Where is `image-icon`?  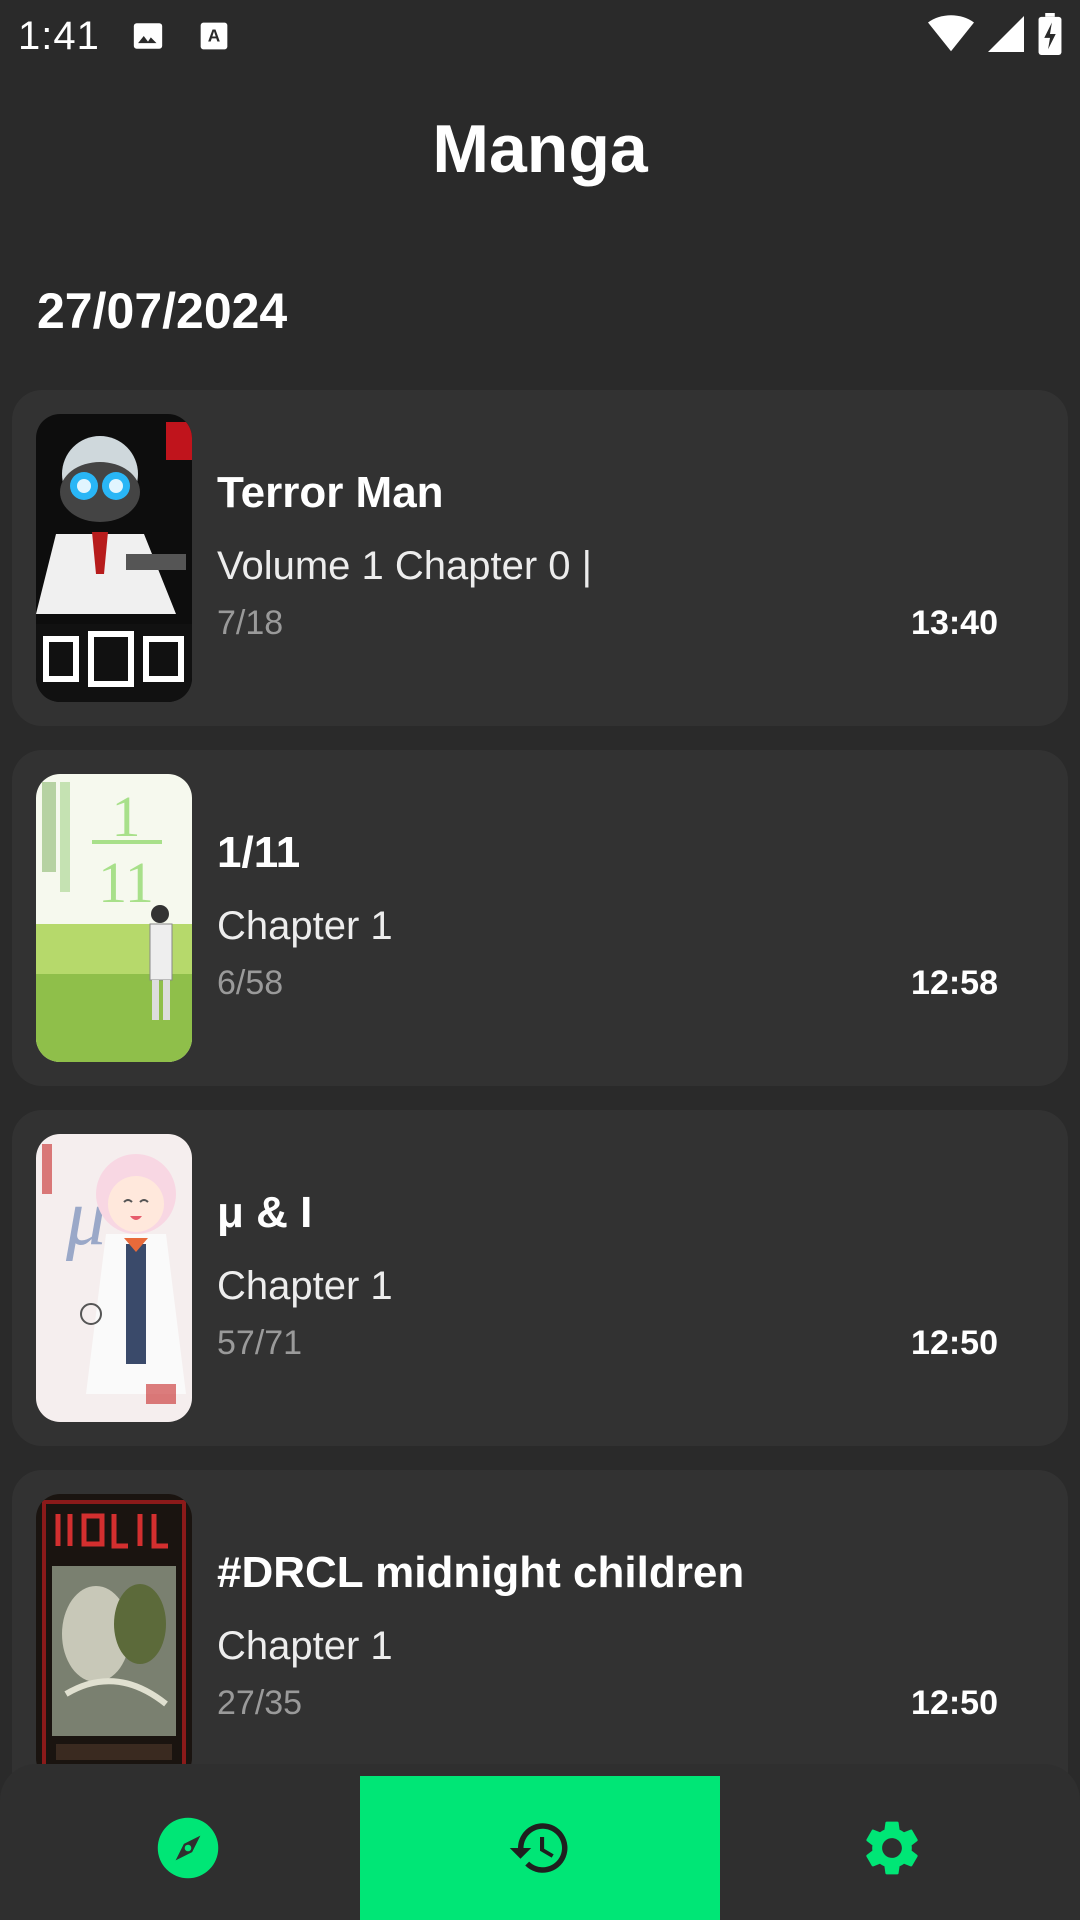 image-icon is located at coordinates (148, 36).